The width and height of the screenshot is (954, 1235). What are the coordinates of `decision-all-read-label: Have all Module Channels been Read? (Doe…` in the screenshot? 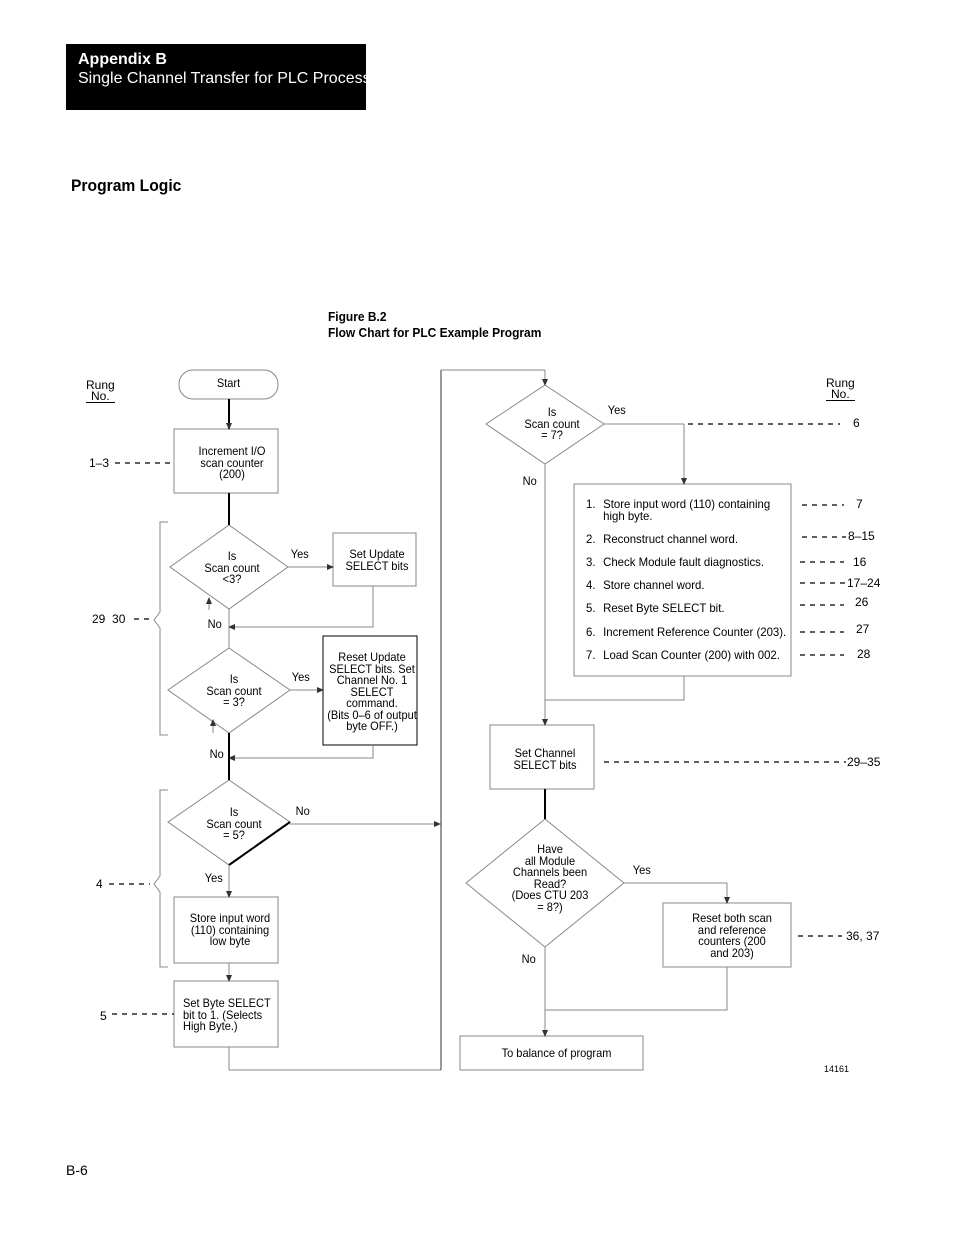 It's located at (550, 878).